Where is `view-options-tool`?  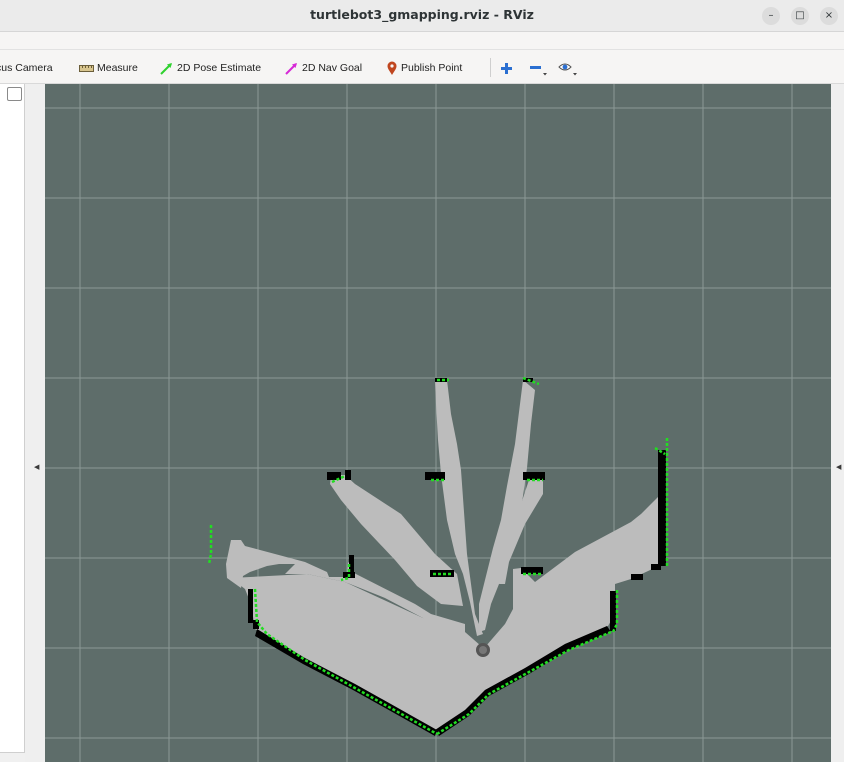 view-options-tool is located at coordinates (569, 68).